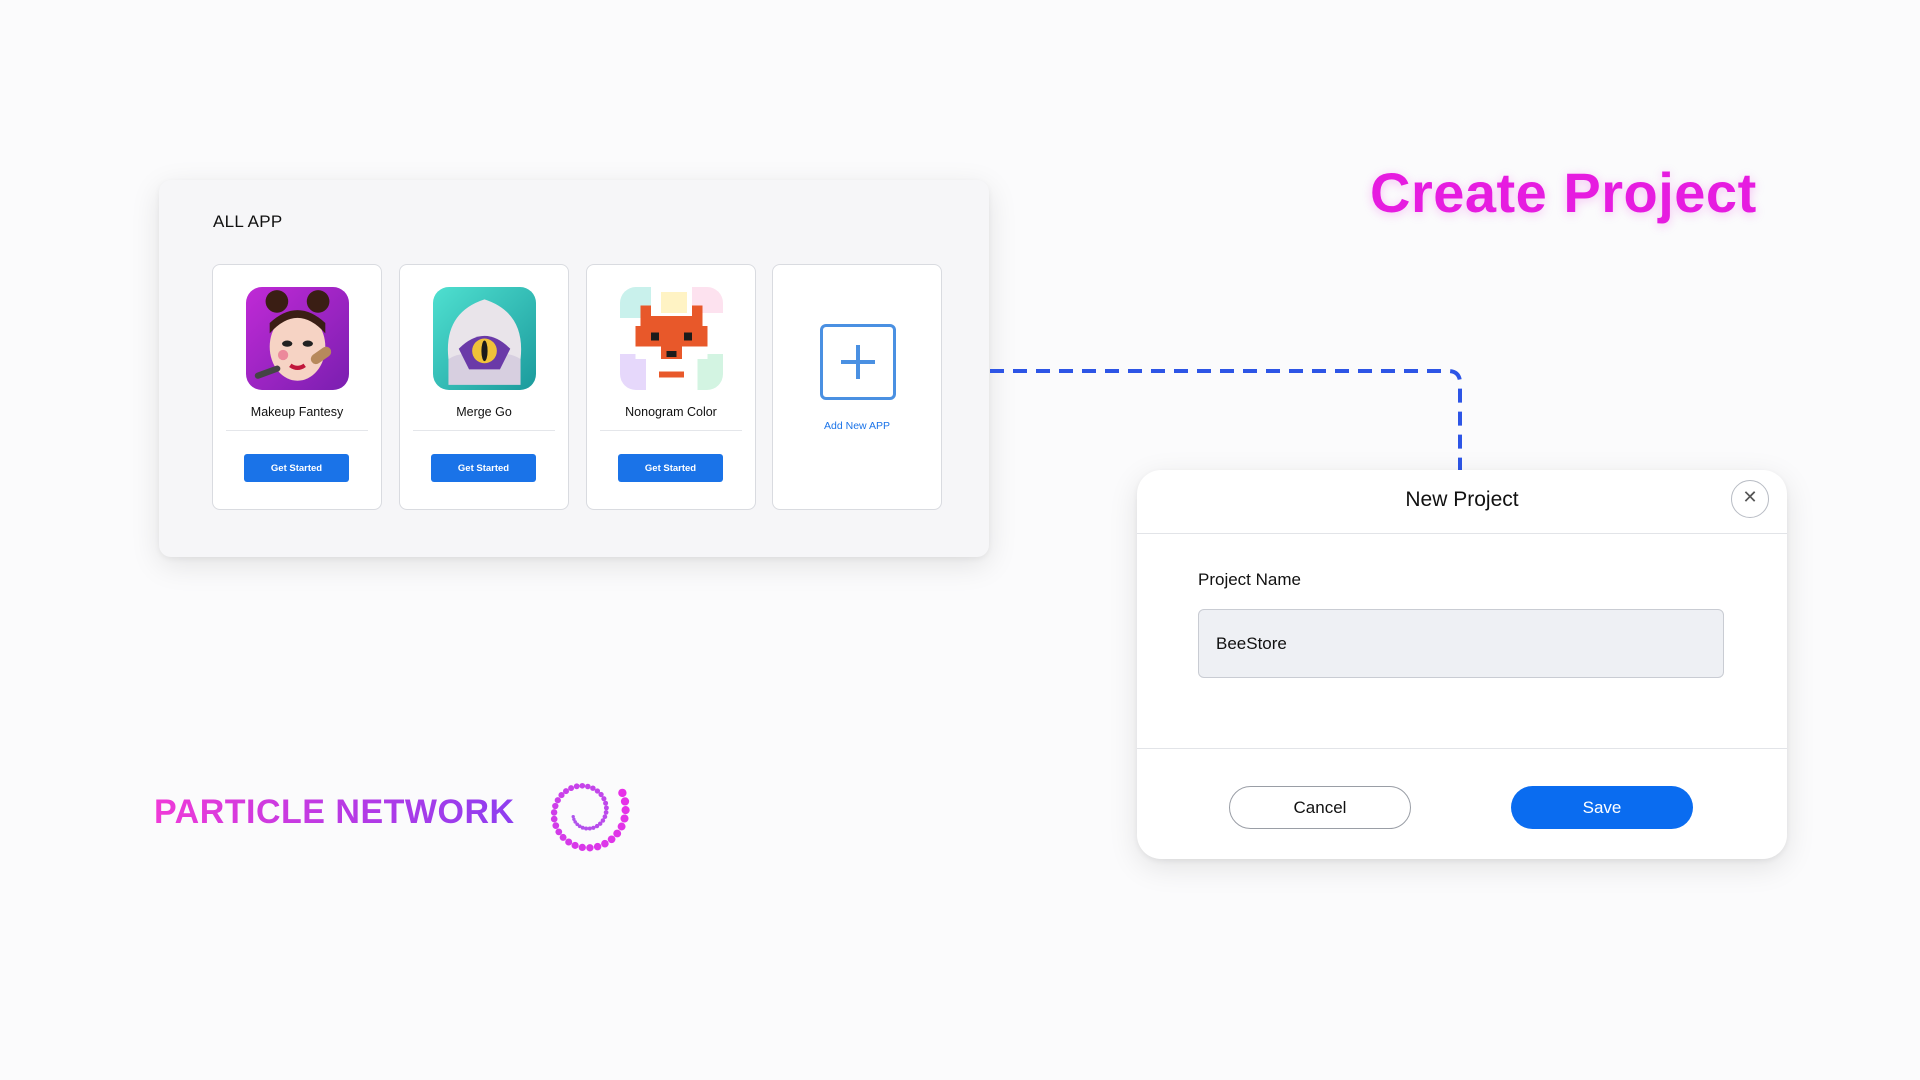 This screenshot has height=1080, width=1920. I want to click on nonogram-color-app-icon, so click(671, 338).